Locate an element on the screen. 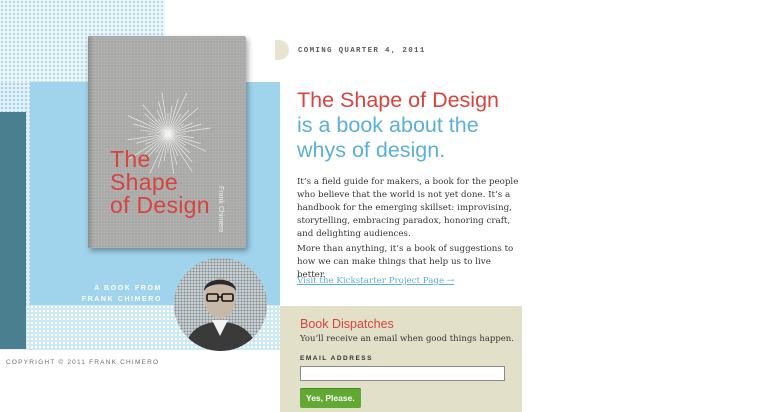  headline-title: The Shape of Design is located at coordinates (398, 100).